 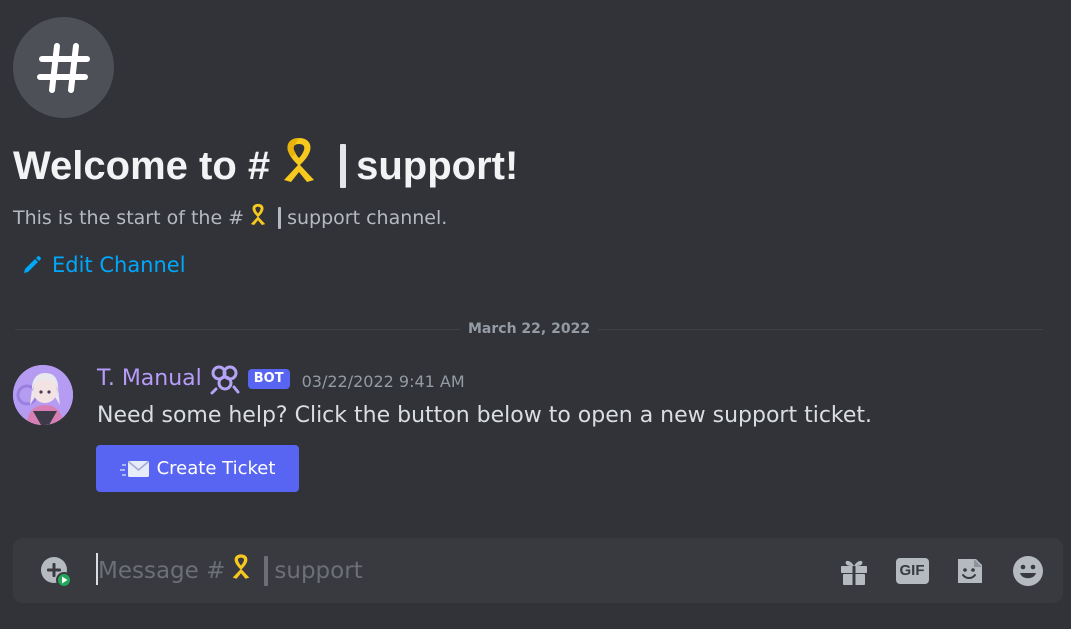 I want to click on pencil-icon, so click(x=32, y=265).